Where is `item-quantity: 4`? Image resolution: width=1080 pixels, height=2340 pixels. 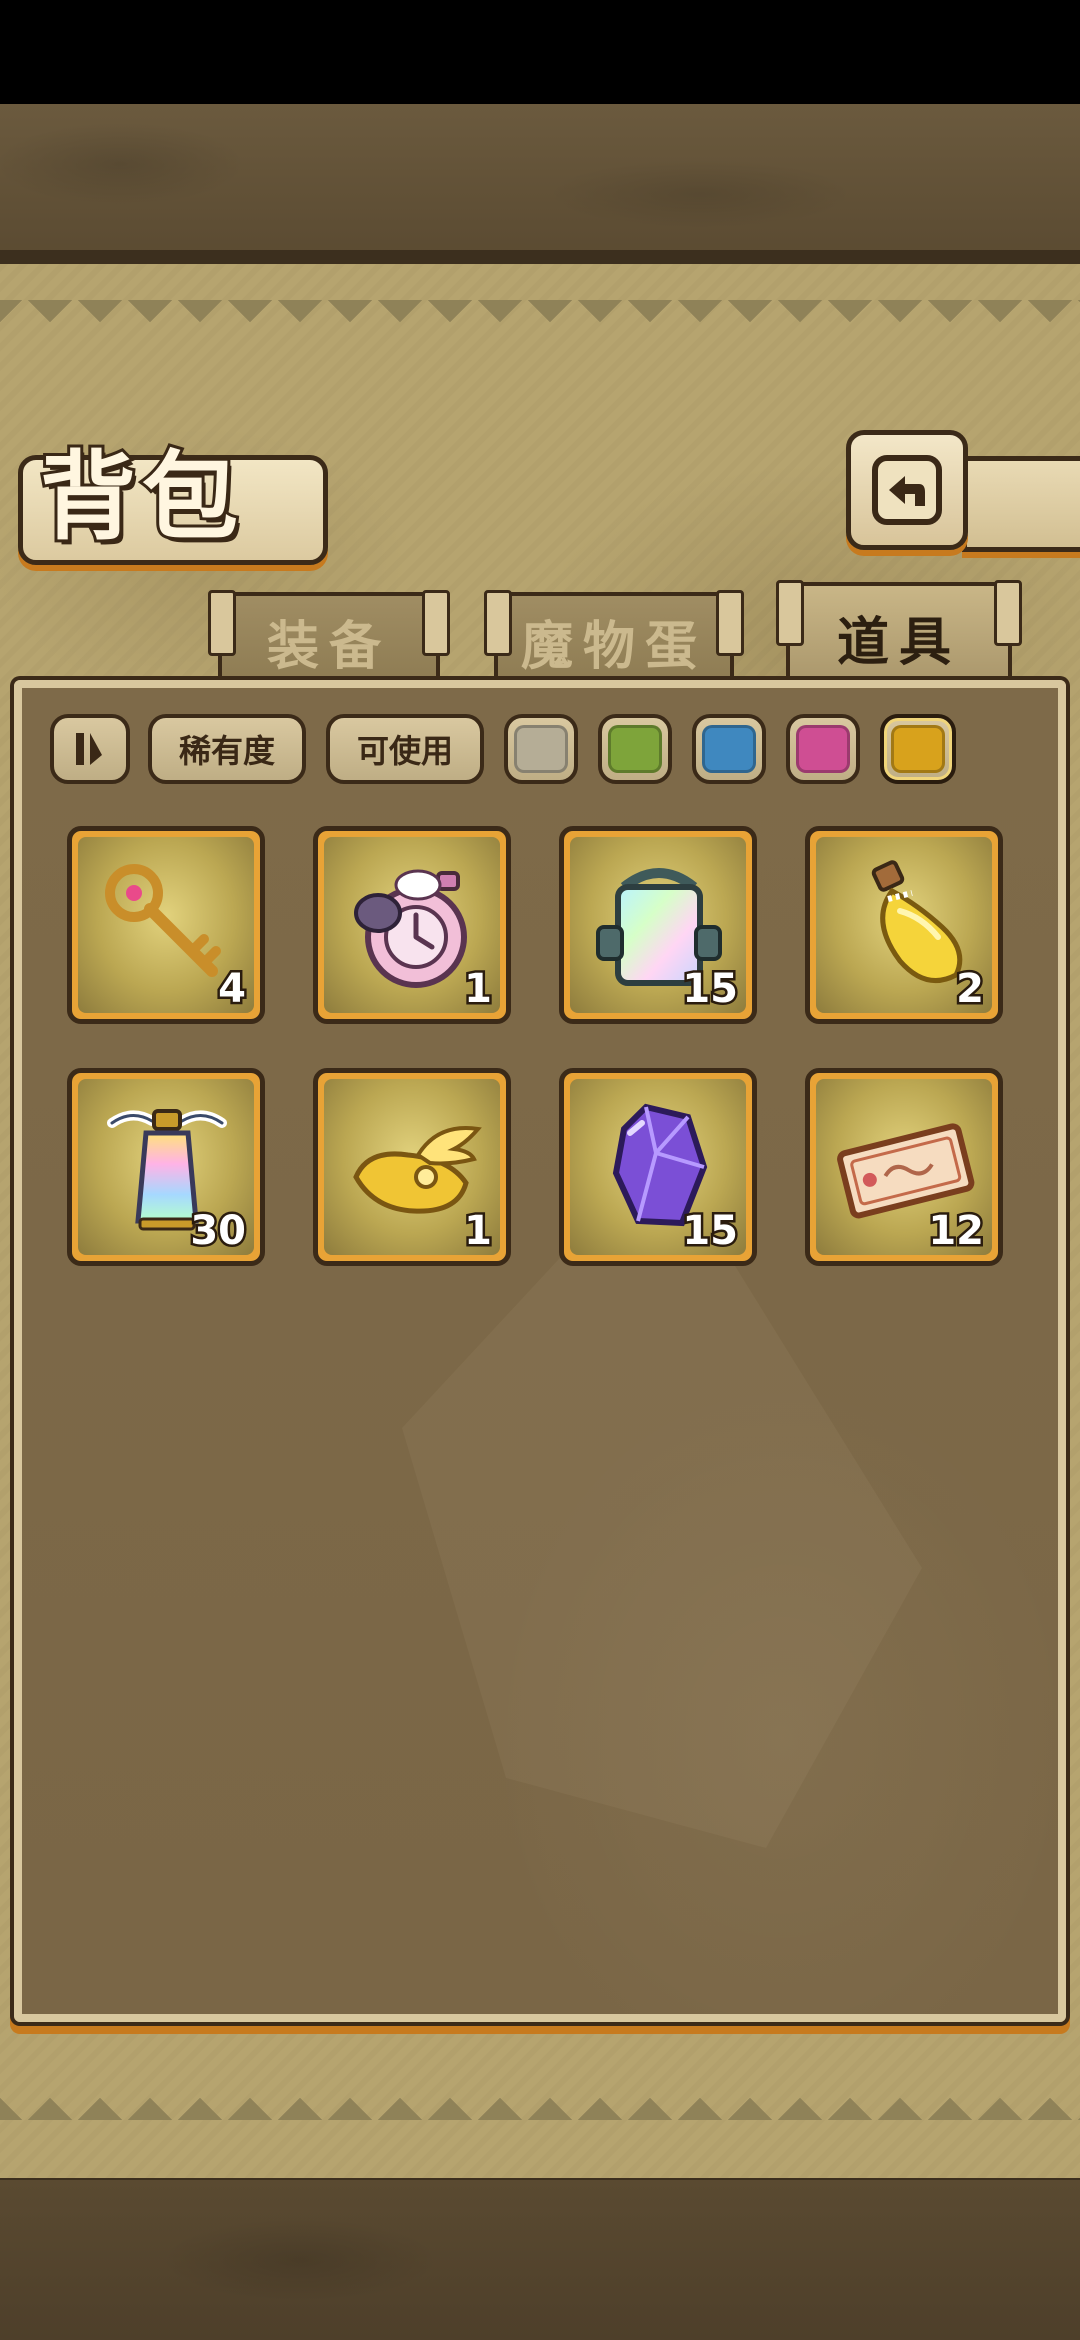 item-quantity: 4 is located at coordinates (232, 989).